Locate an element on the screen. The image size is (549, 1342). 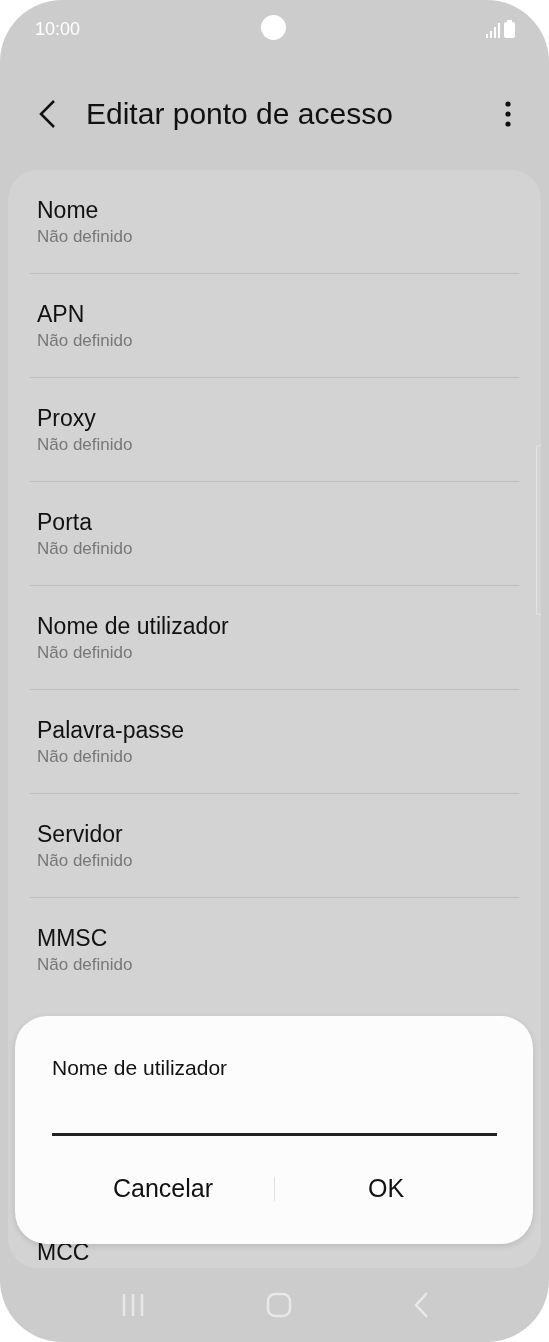
setting-title: Servidor is located at coordinates (80, 834).